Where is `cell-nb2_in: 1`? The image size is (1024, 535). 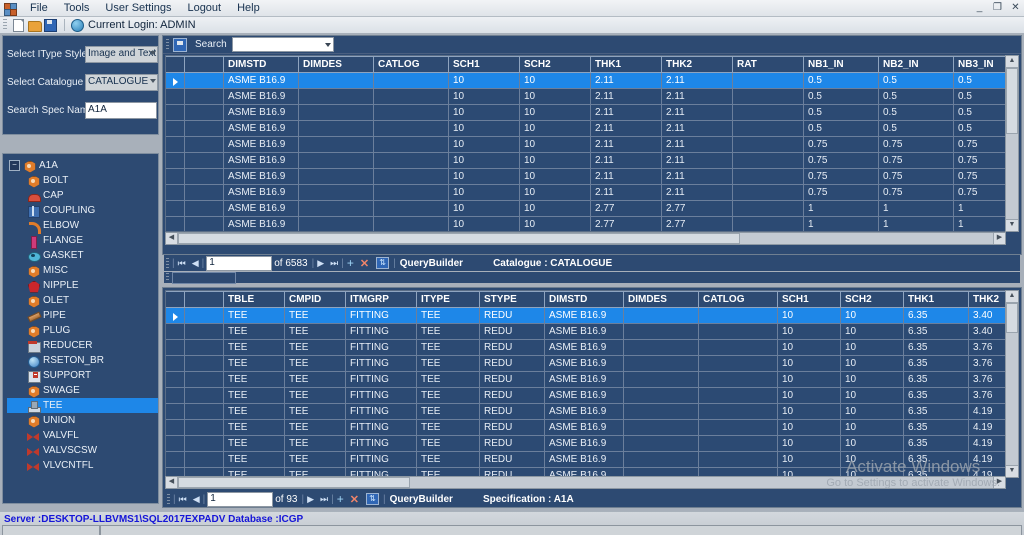 cell-nb2_in: 1 is located at coordinates (916, 208).